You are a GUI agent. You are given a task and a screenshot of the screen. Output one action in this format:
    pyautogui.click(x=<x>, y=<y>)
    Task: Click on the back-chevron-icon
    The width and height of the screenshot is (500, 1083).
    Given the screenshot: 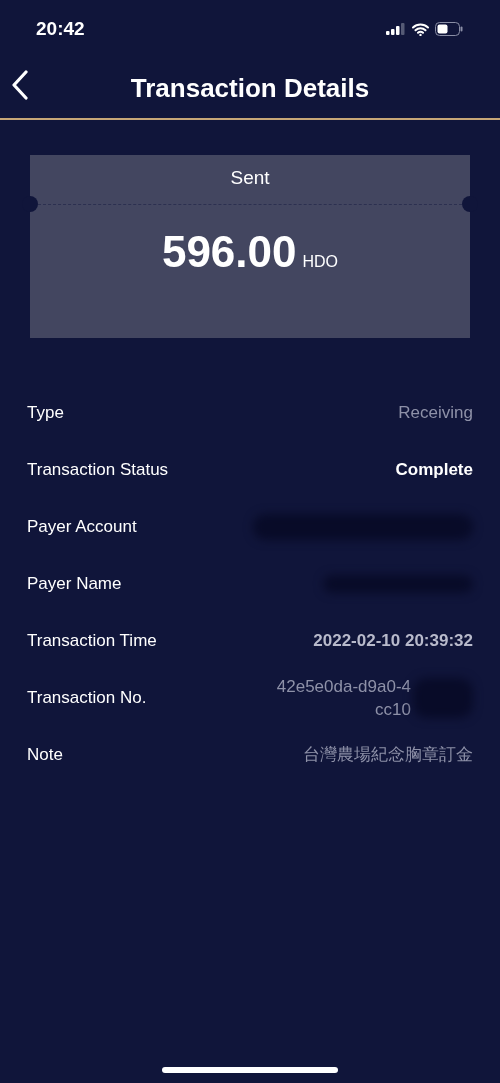 What is the action you would take?
    pyautogui.click(x=20, y=85)
    